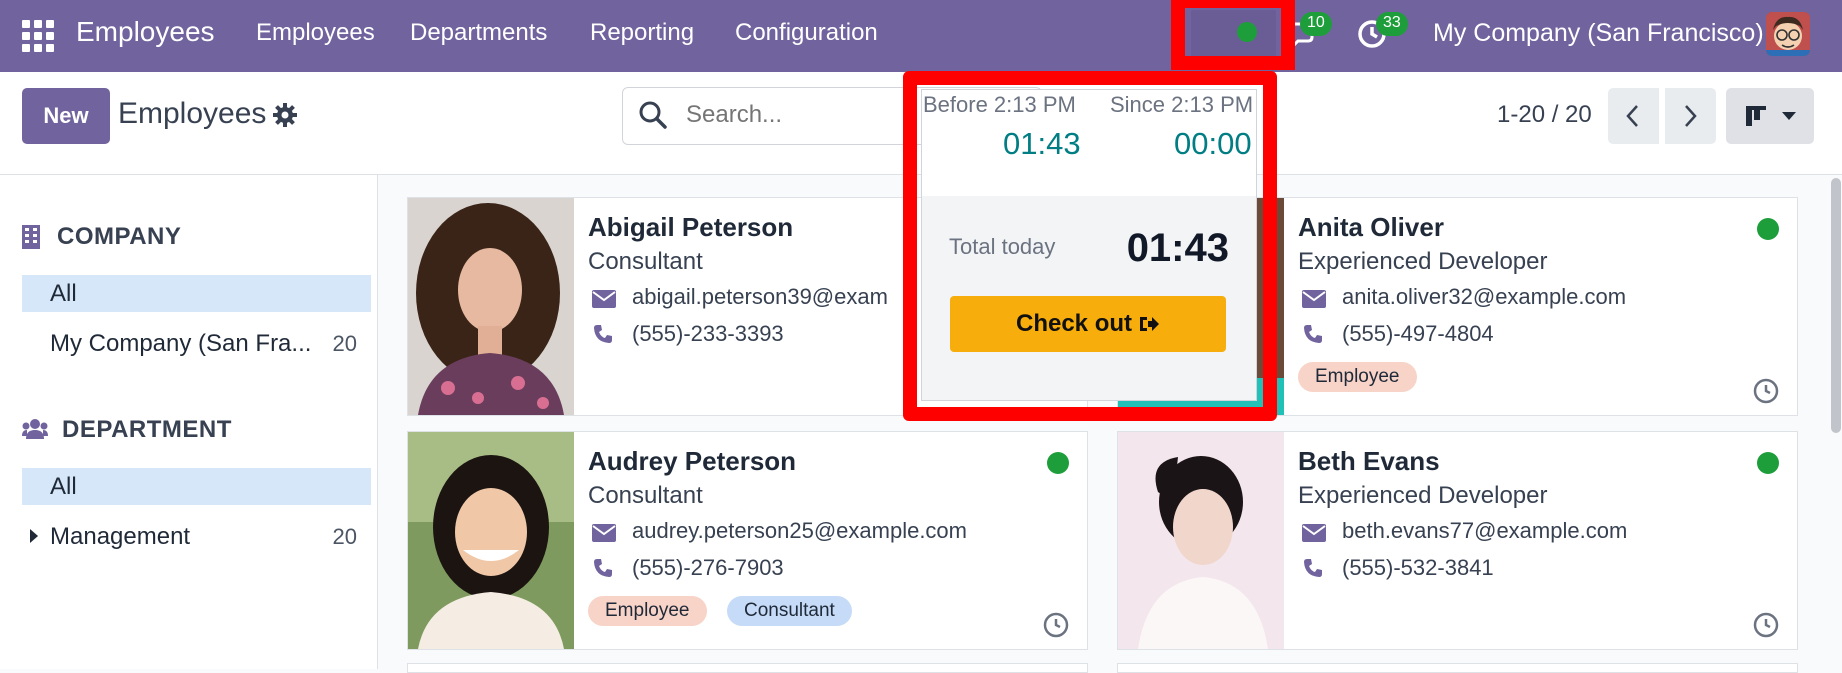 This screenshot has height=673, width=1842. I want to click on messages-counter: 10, so click(1316, 24).